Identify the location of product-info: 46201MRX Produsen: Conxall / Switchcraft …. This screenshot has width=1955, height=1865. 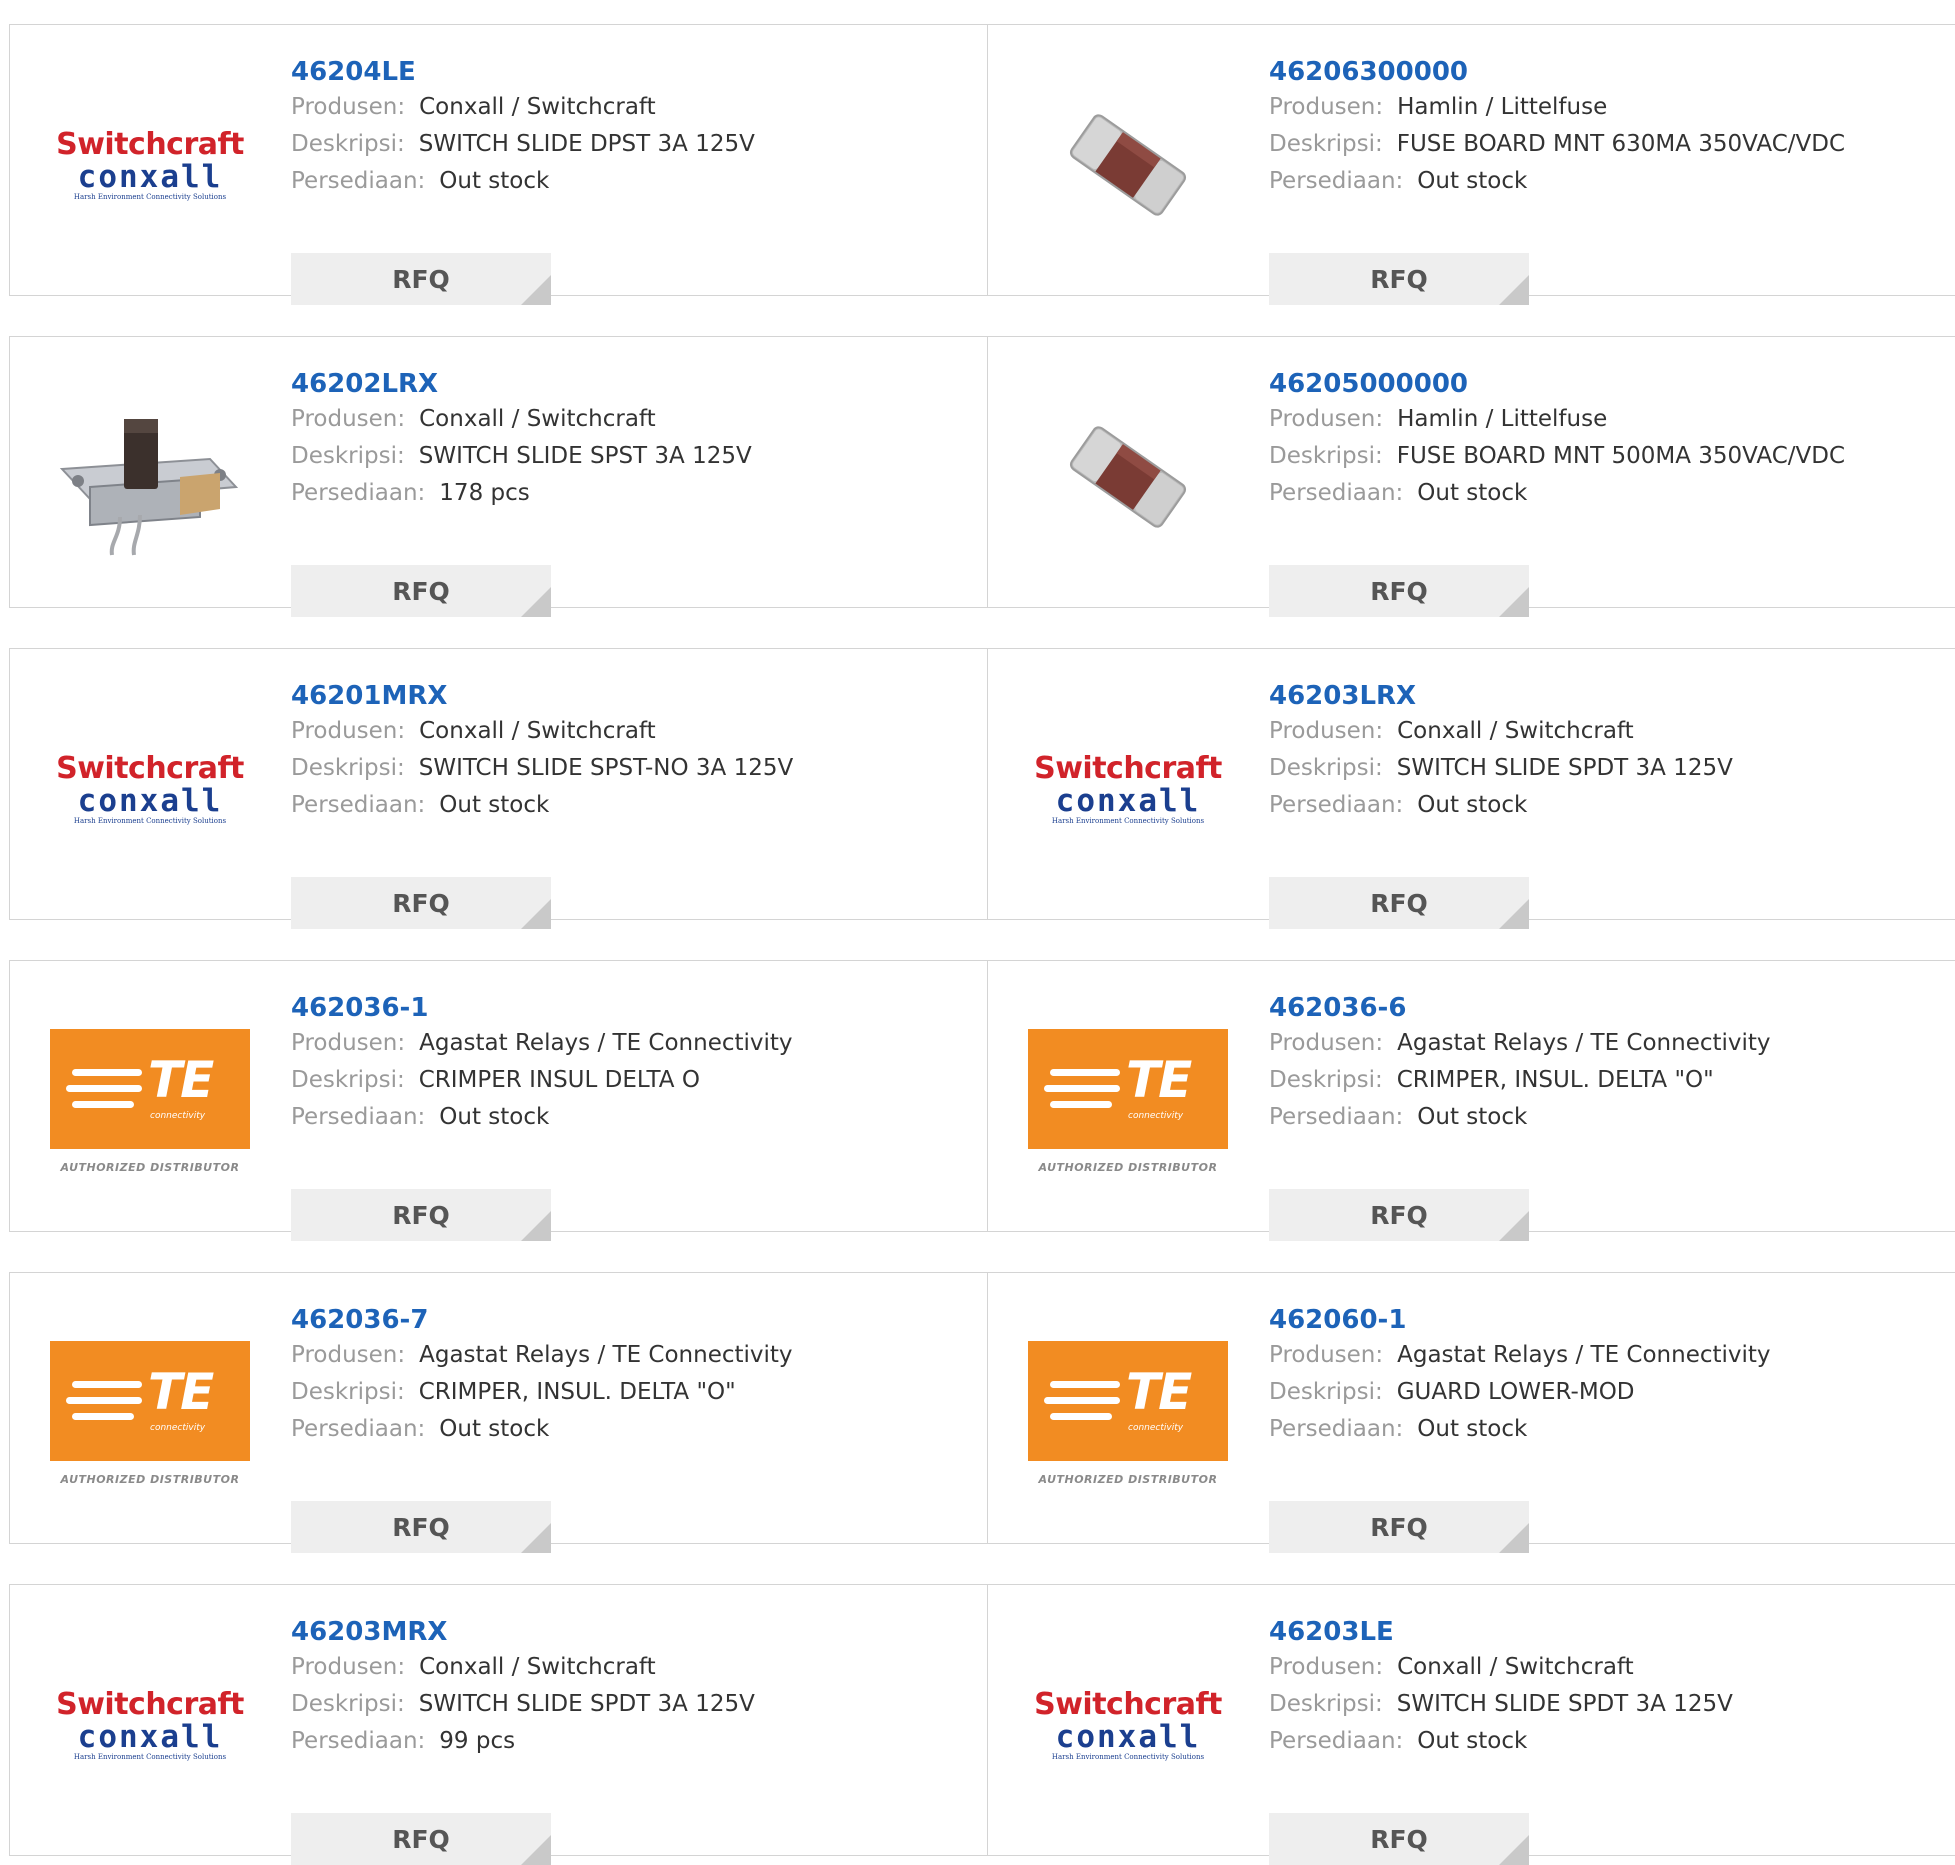
(542, 804).